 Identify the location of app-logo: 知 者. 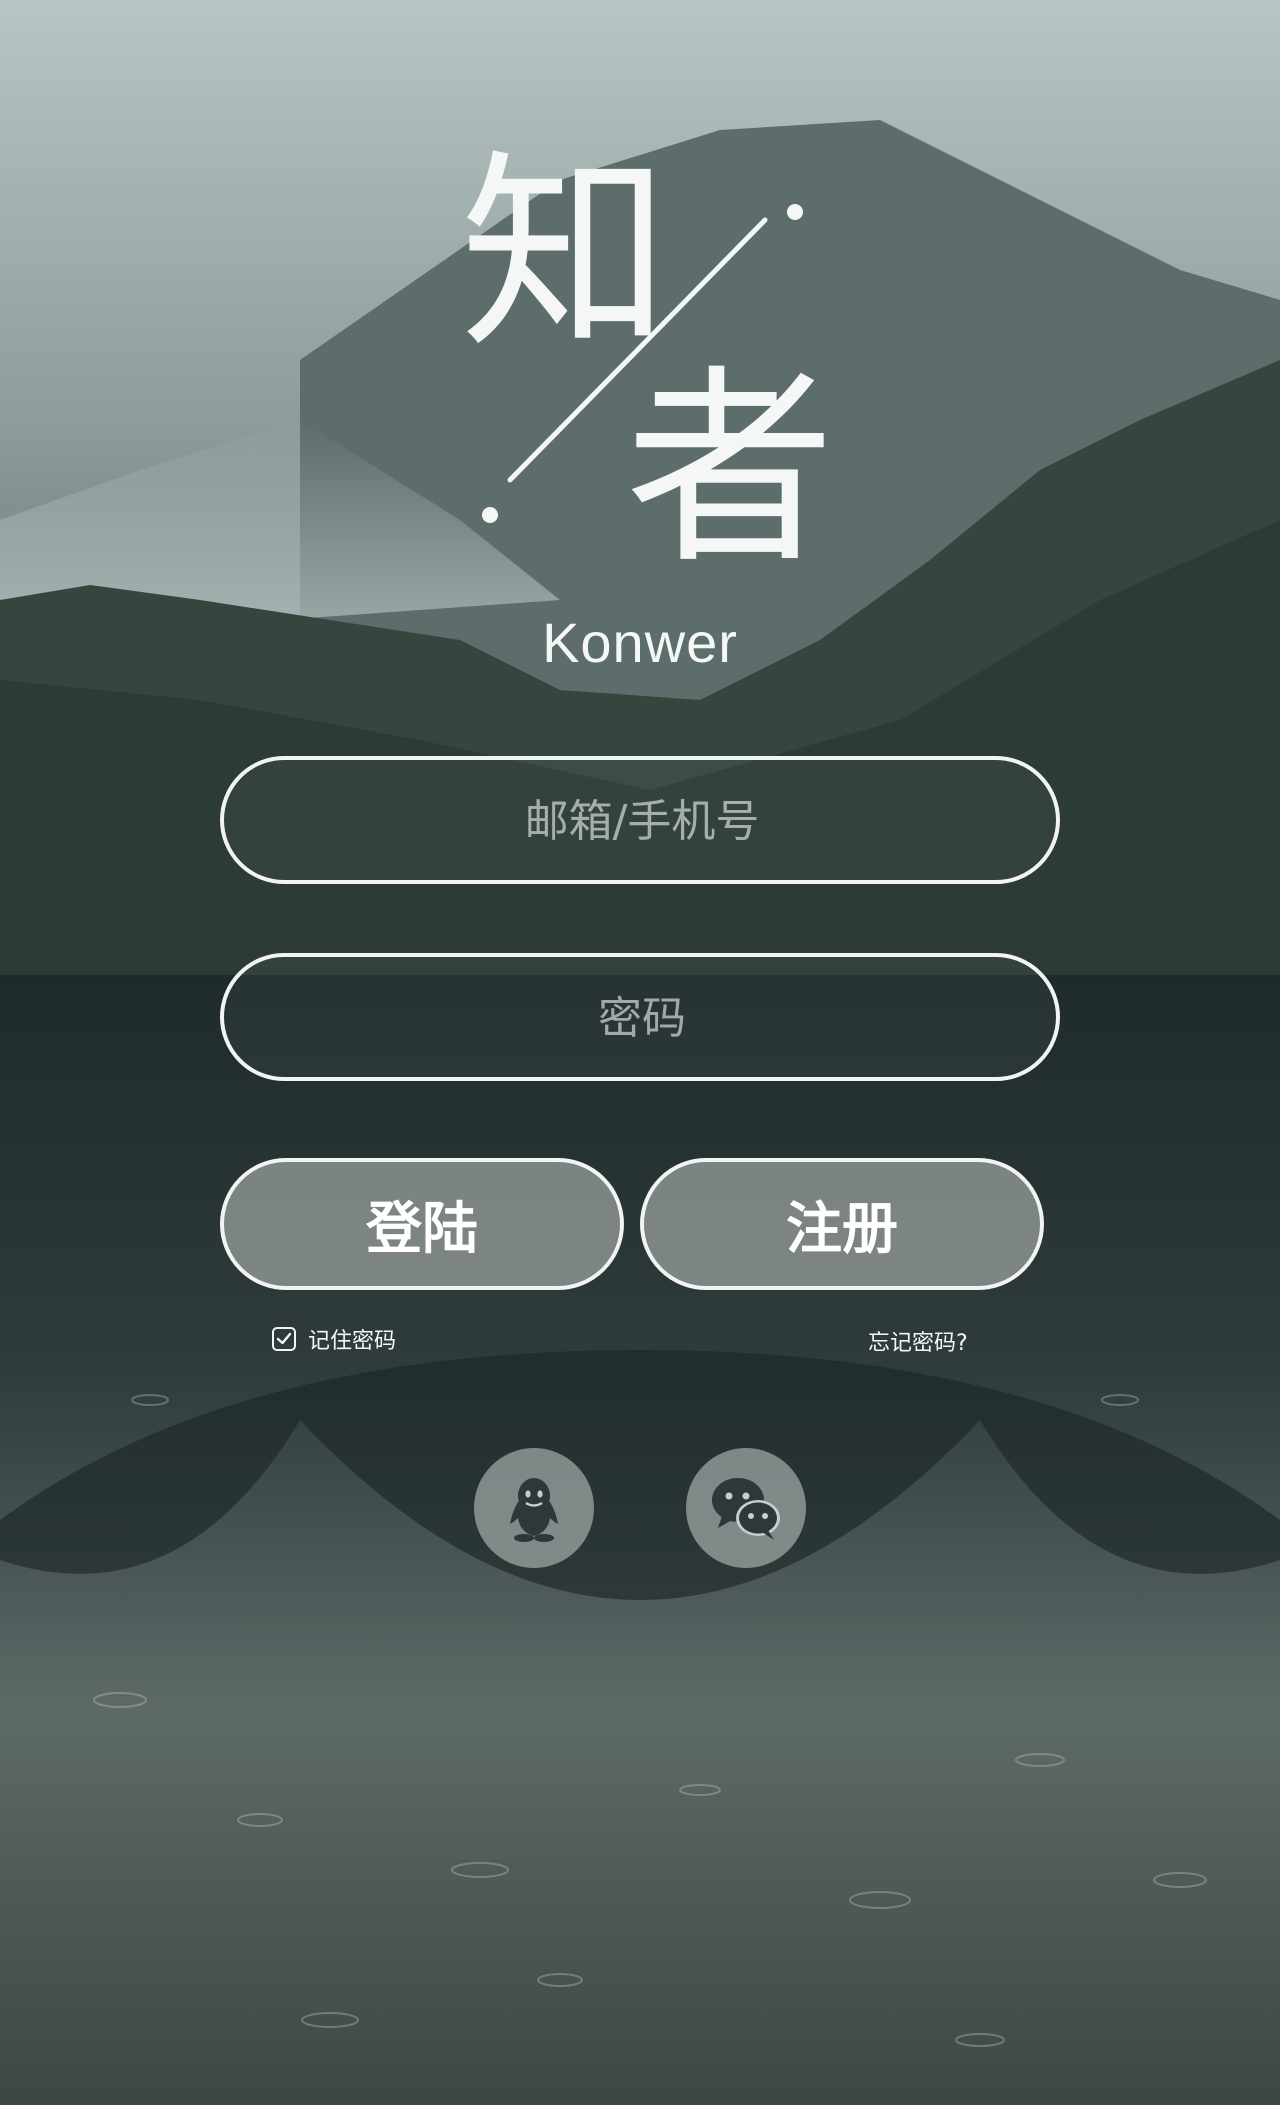
(640, 365).